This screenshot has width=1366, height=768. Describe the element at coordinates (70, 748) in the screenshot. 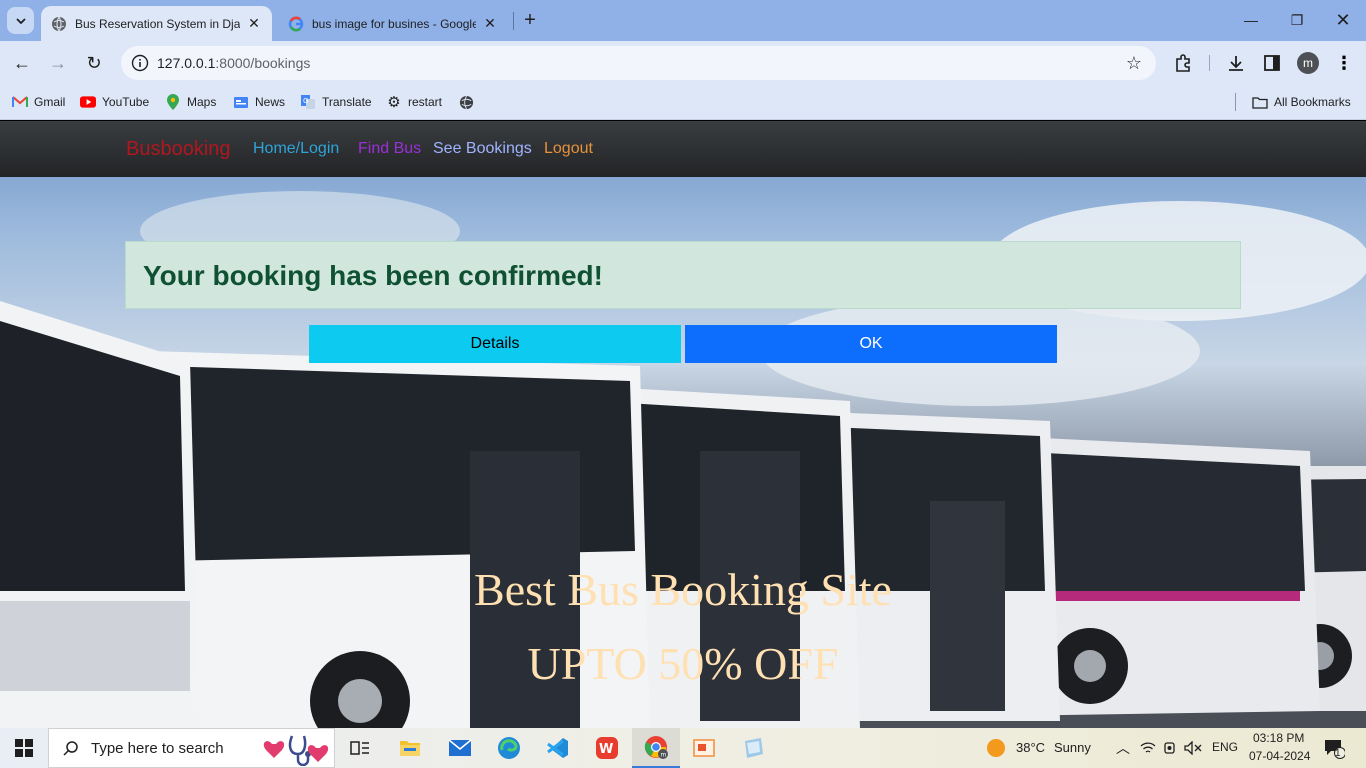

I see `search-icon` at that location.